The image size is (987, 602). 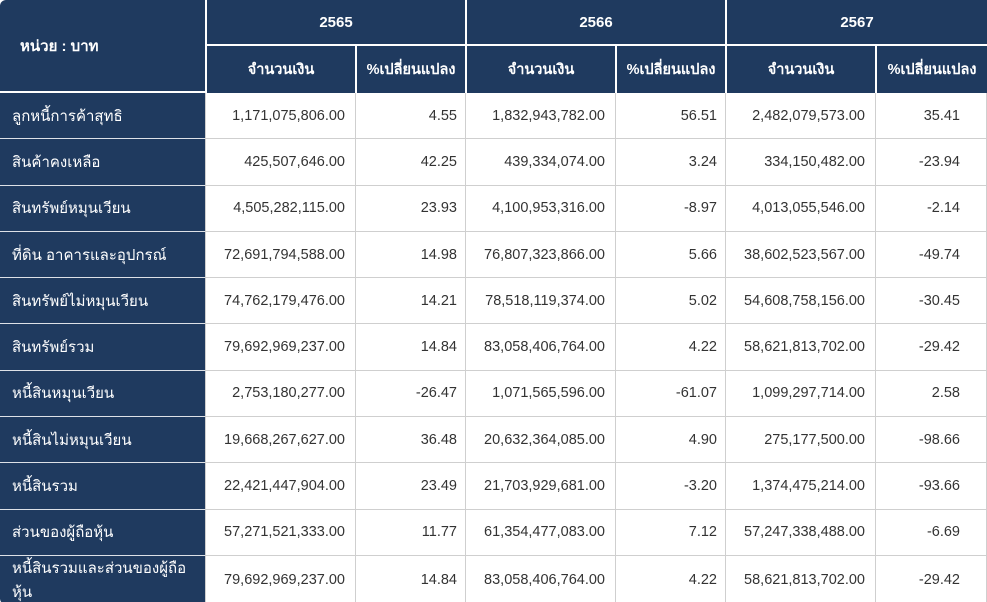 I want to click on change-2567: 35.41, so click(x=931, y=116).